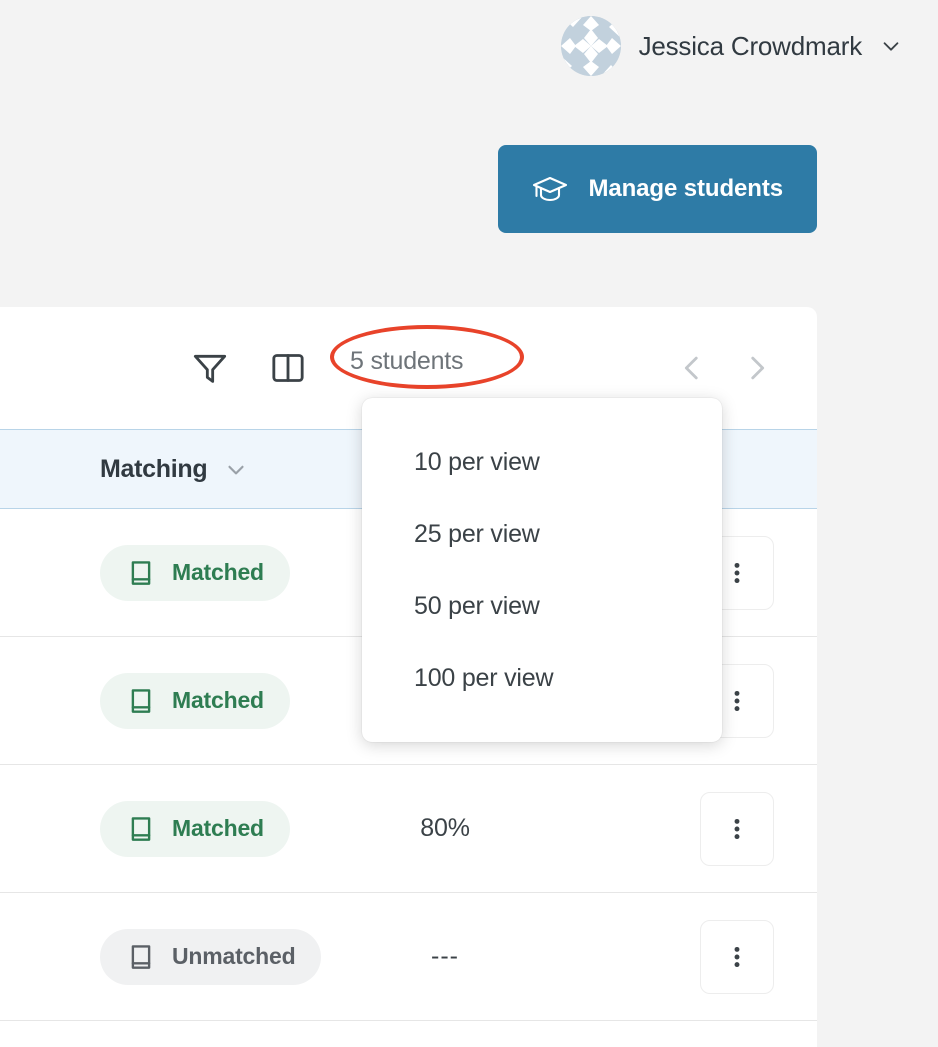 This screenshot has width=938, height=1047. What do you see at coordinates (692, 368) in the screenshot?
I see `pagination-prev-button` at bounding box center [692, 368].